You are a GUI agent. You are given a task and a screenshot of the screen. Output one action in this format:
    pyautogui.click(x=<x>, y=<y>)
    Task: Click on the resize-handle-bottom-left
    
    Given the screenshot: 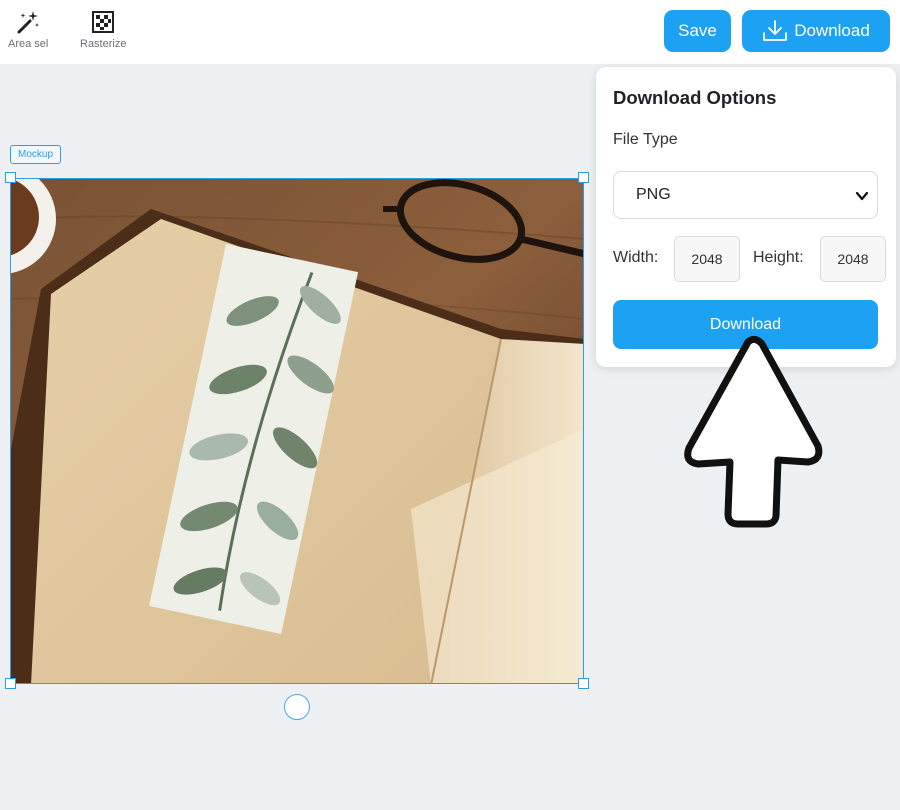 What is the action you would take?
    pyautogui.click(x=10, y=683)
    